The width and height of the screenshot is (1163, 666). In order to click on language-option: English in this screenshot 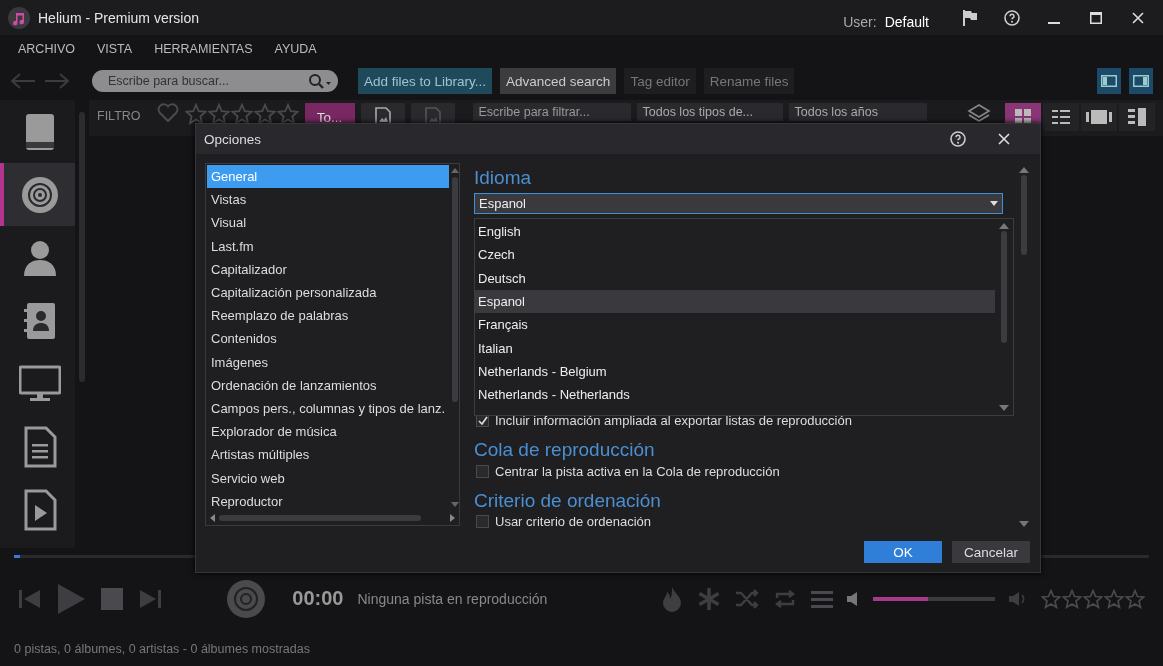, I will do `click(735, 232)`.